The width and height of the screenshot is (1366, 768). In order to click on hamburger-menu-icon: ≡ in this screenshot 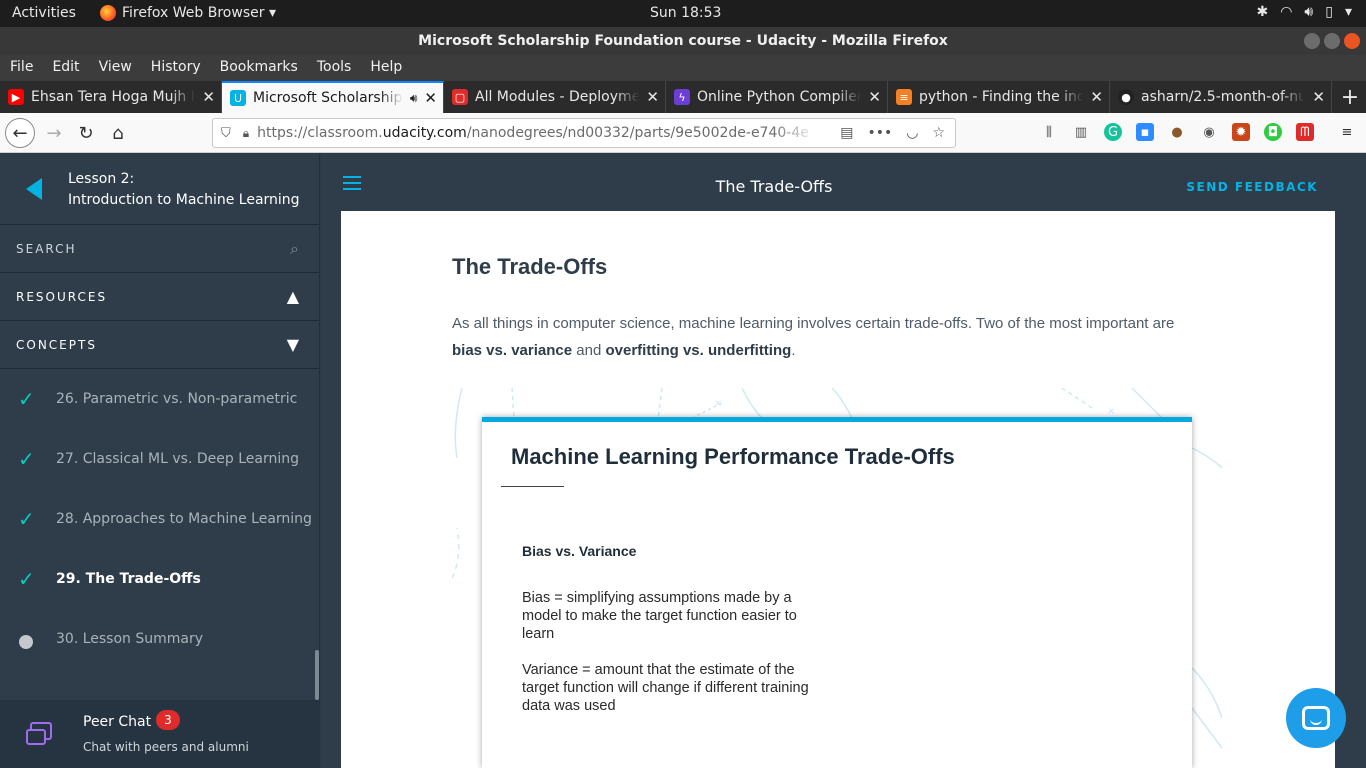, I will do `click(1347, 132)`.